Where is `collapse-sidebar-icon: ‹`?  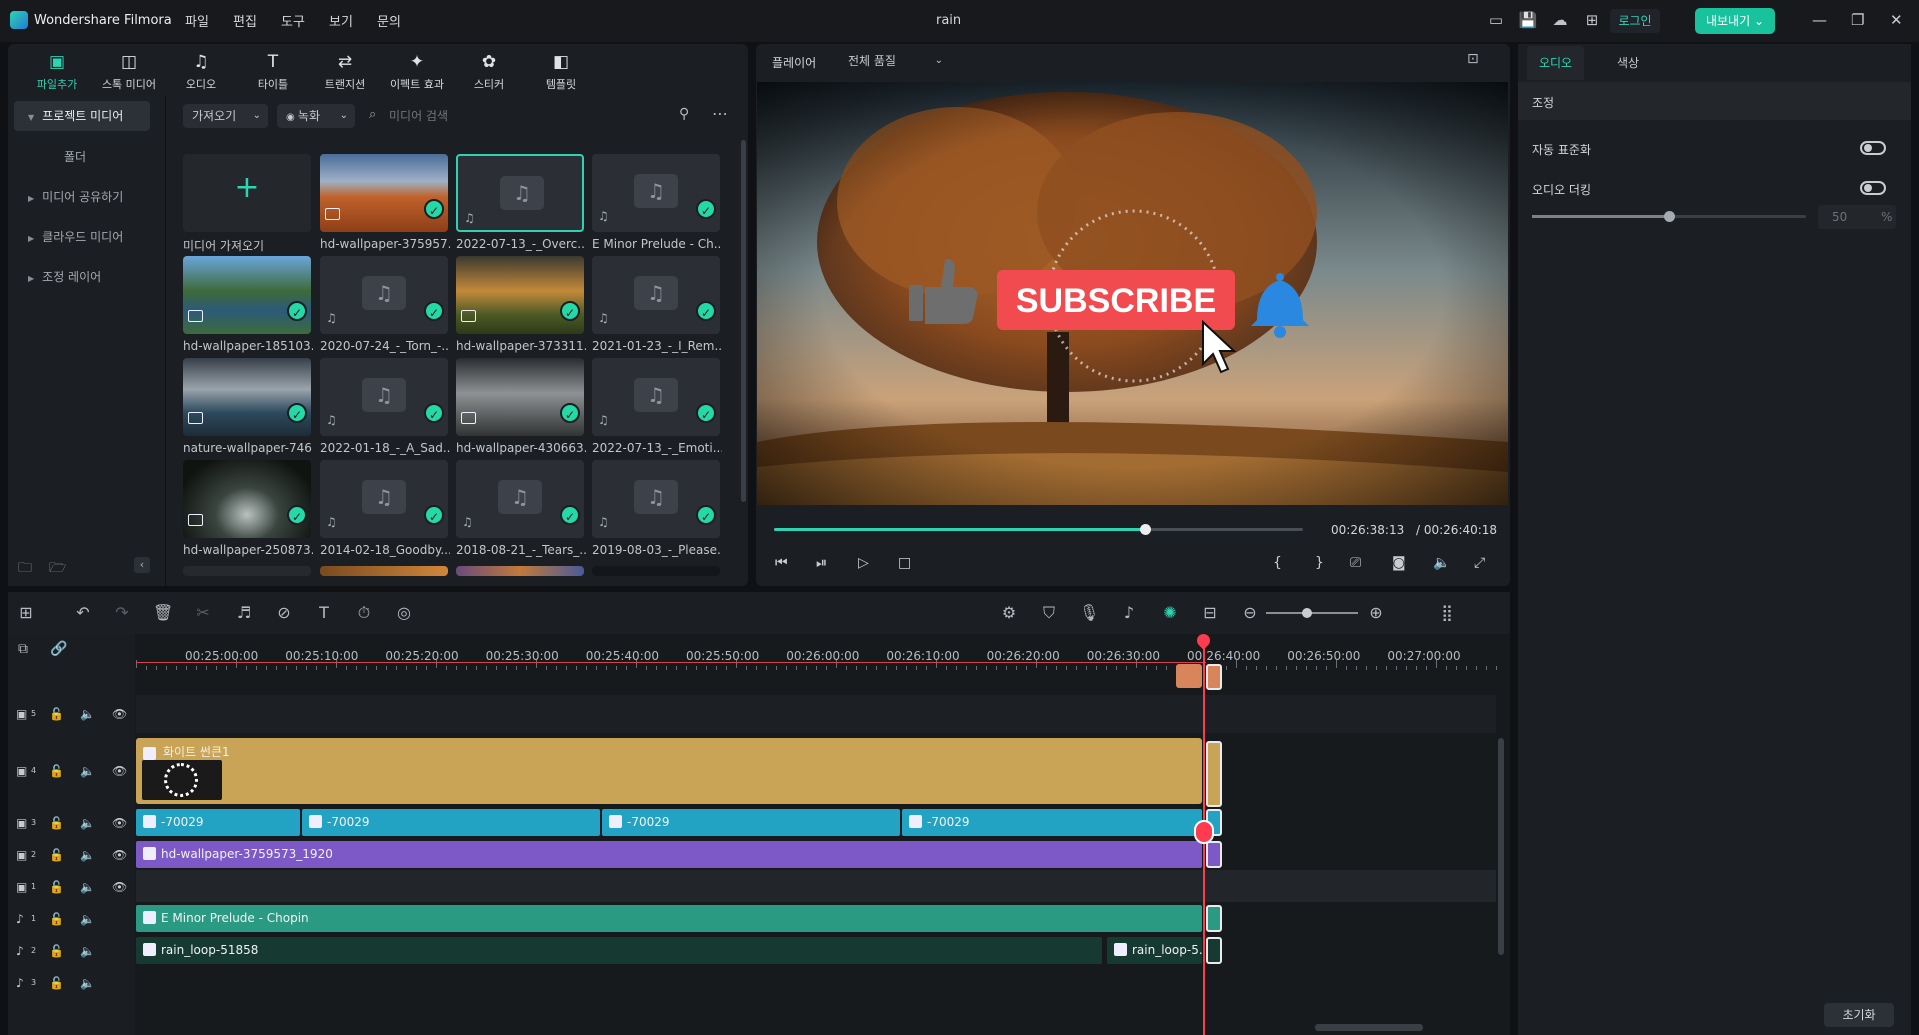
collapse-sidebar-icon: ‹ is located at coordinates (142, 565).